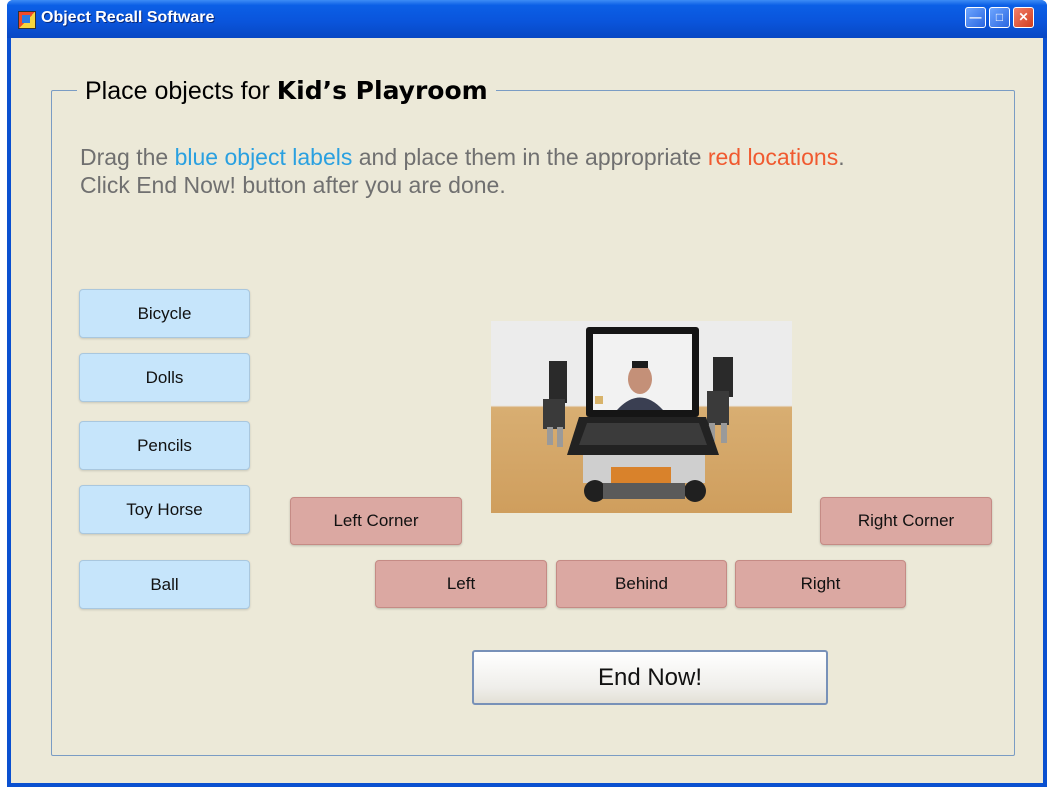 Image resolution: width=1051 pixels, height=787 pixels. What do you see at coordinates (527, 19) in the screenshot?
I see `title-bar: Object Recall Software — □ ✕` at bounding box center [527, 19].